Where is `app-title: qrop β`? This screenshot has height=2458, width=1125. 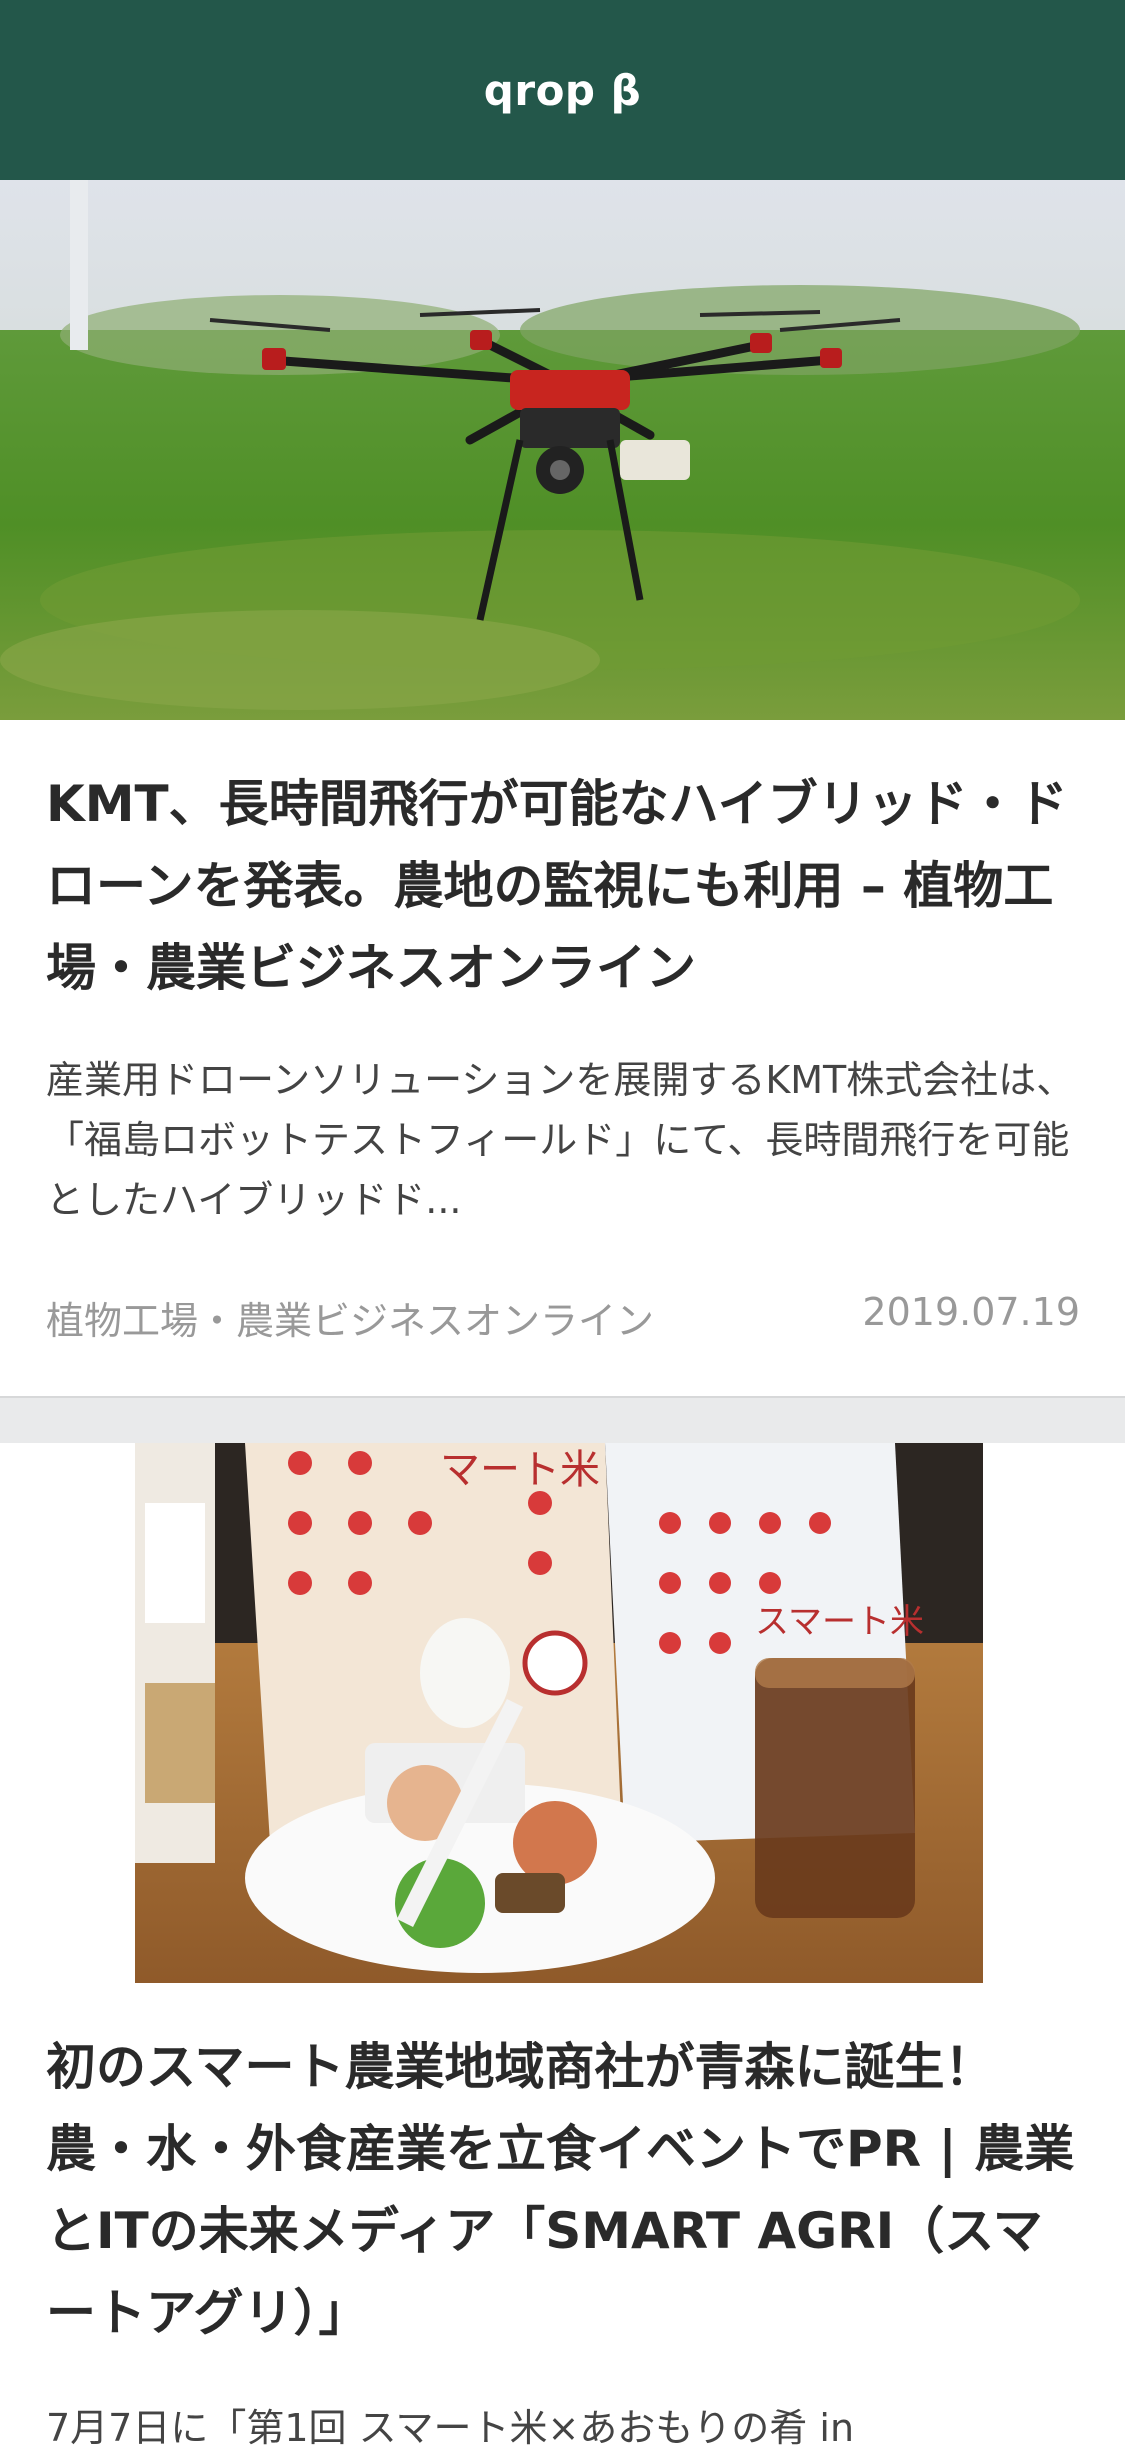
app-title: qrop β is located at coordinates (562, 90).